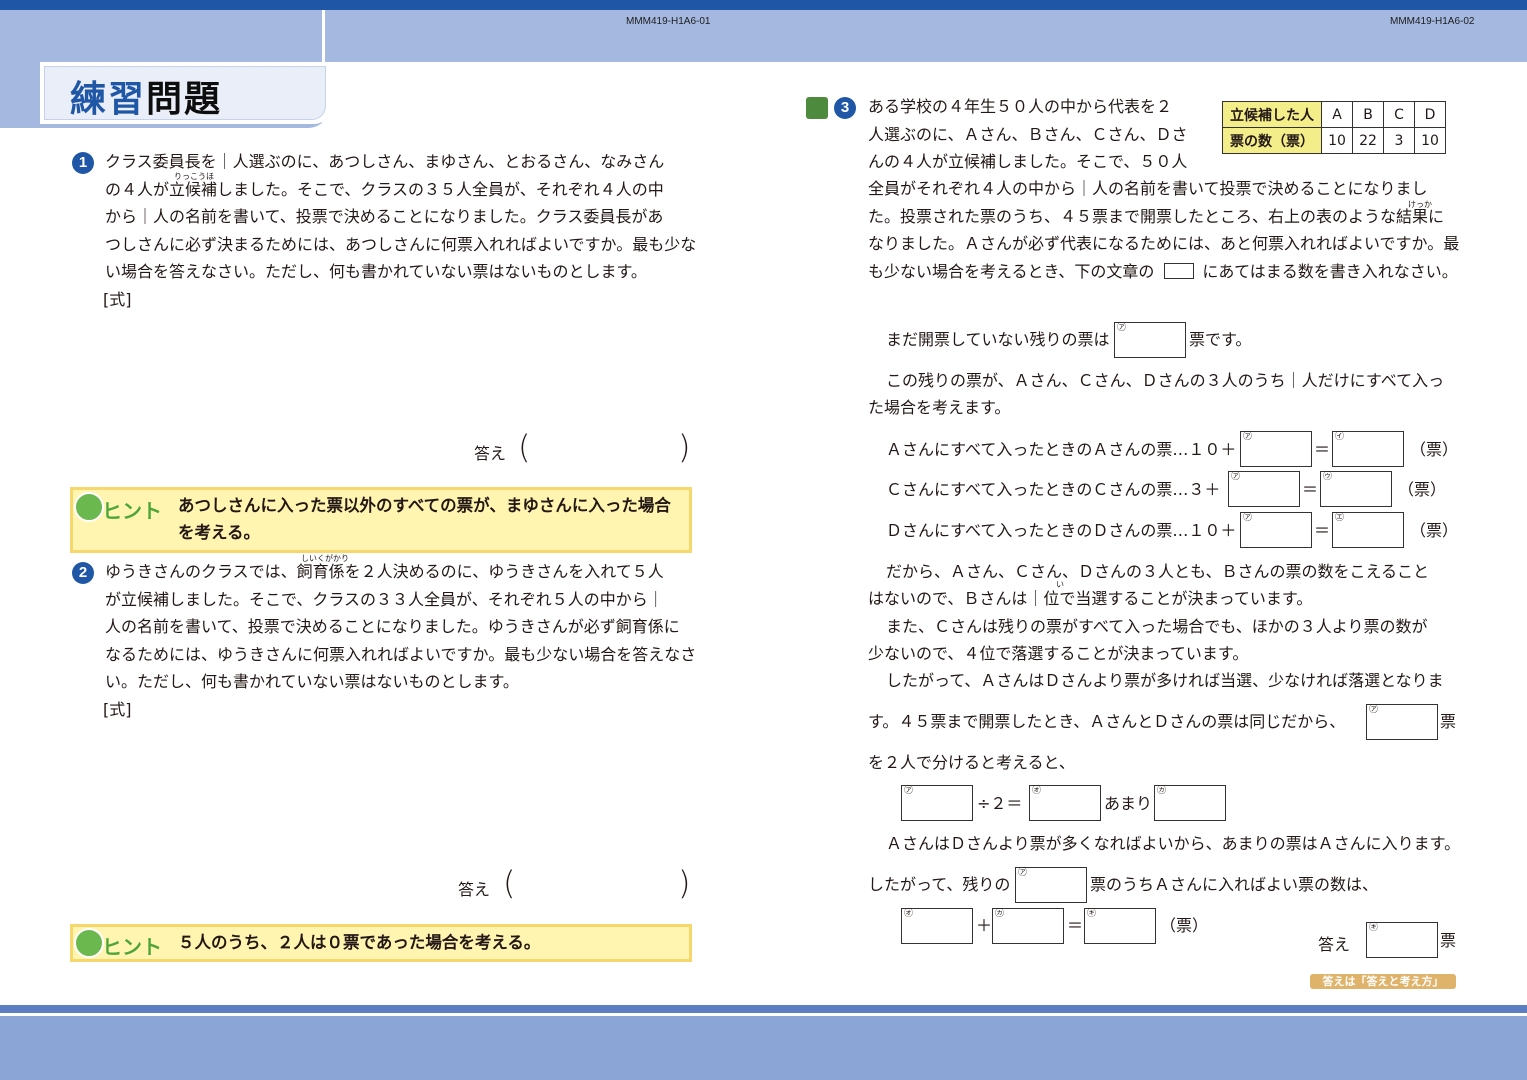  I want to click on table-header-row: 立候補した人 A B C D, so click(1334, 114).